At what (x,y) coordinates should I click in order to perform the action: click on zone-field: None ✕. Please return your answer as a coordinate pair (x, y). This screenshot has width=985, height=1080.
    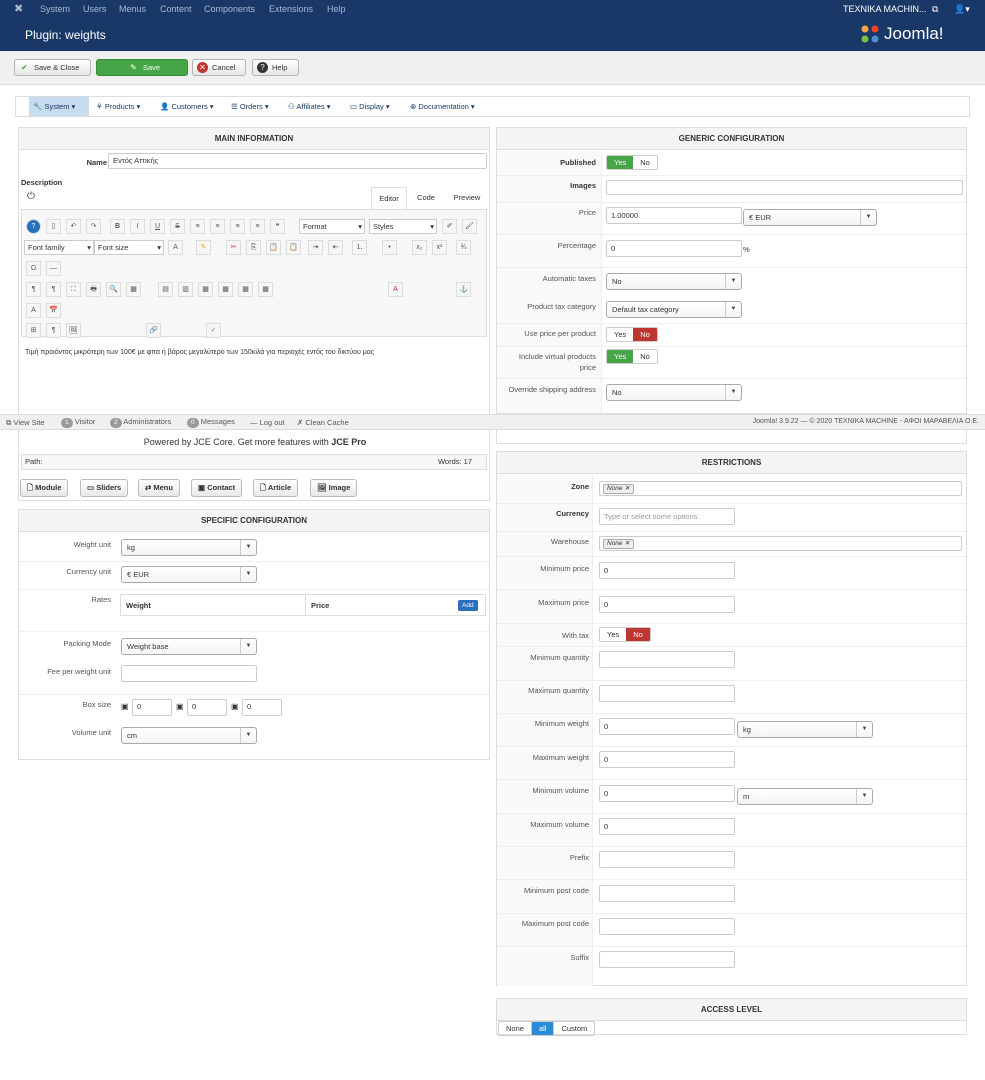
    Looking at the image, I should click on (780, 488).